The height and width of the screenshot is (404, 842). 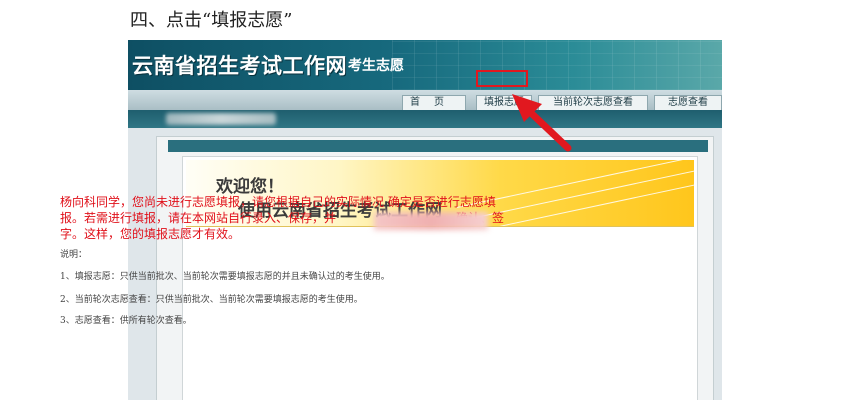 I want to click on site-banner: 云南省招生考试工作网 考生志愿, so click(x=425, y=65).